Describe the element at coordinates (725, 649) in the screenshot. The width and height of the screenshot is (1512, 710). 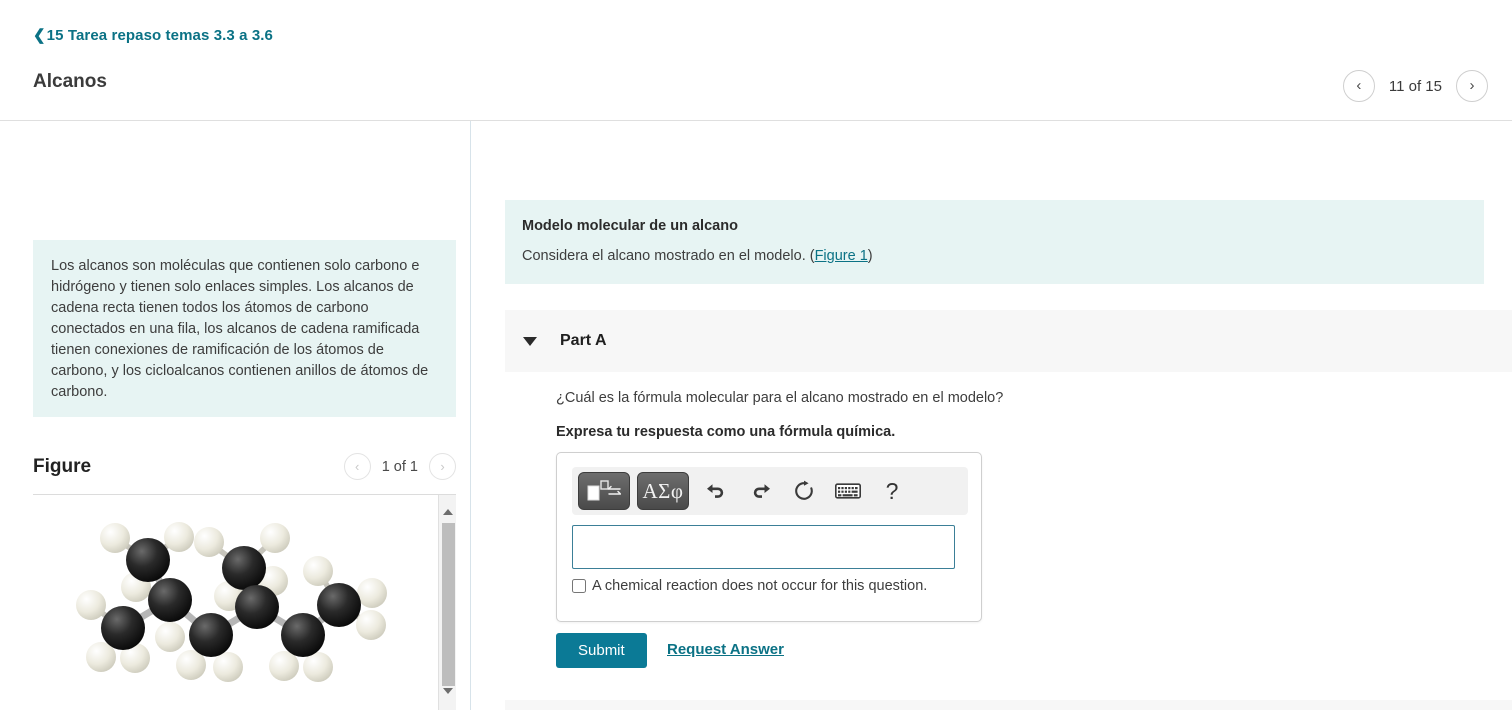
I see `request-answer-link: Request Answer` at that location.